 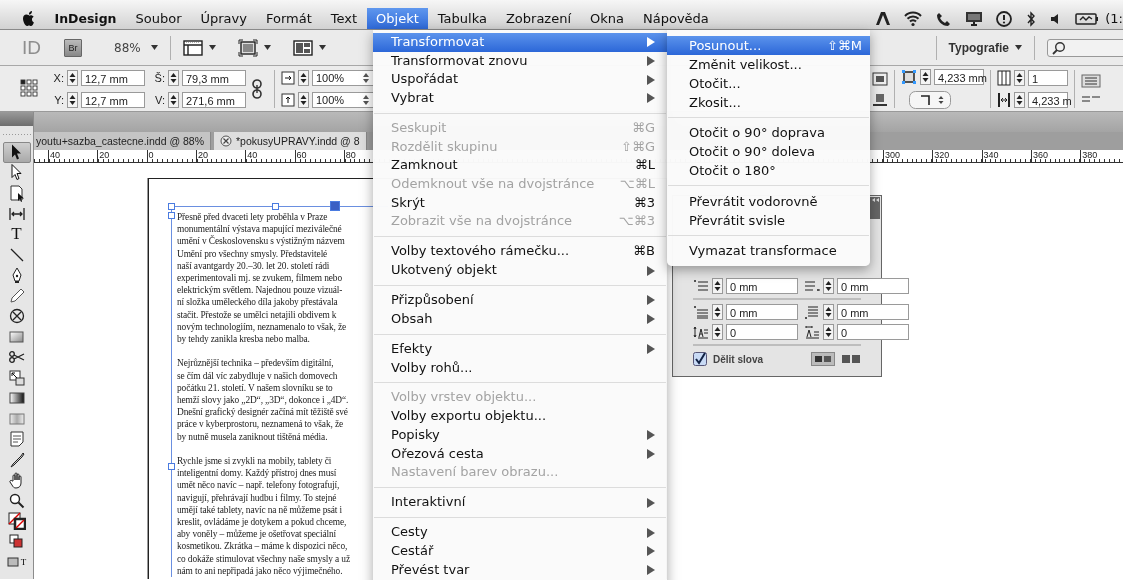 What do you see at coordinates (768, 220) in the screenshot?
I see `menu-item: Převrátit svisle` at bounding box center [768, 220].